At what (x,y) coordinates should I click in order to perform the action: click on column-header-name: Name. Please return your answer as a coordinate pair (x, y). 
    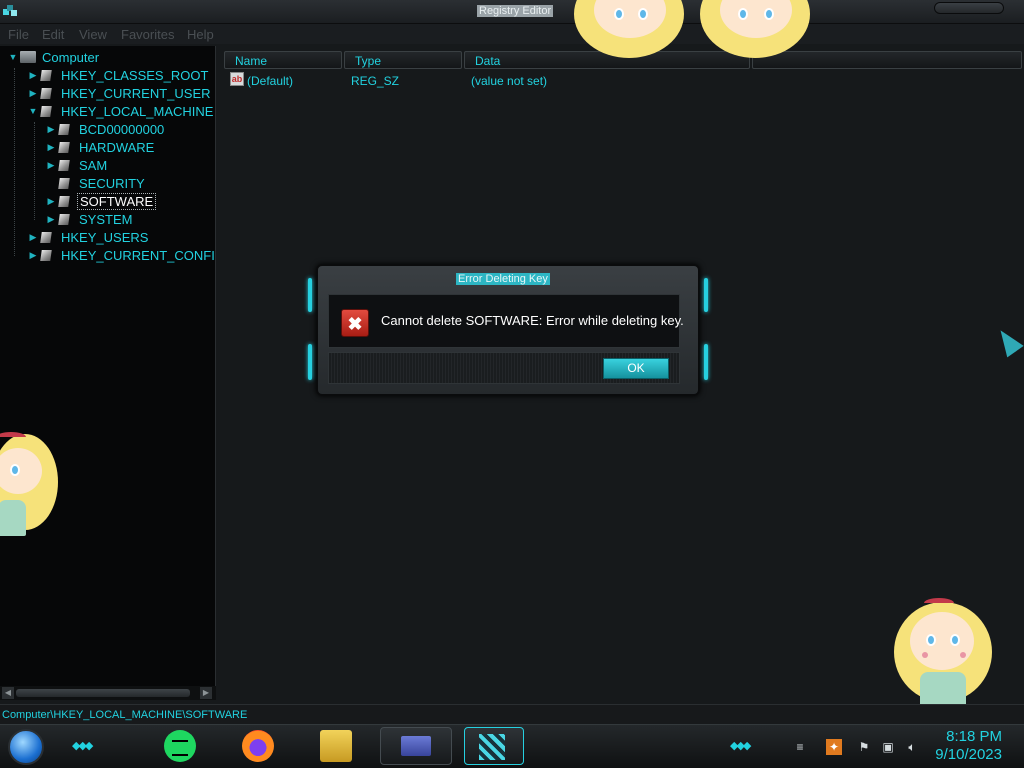
    Looking at the image, I should click on (283, 60).